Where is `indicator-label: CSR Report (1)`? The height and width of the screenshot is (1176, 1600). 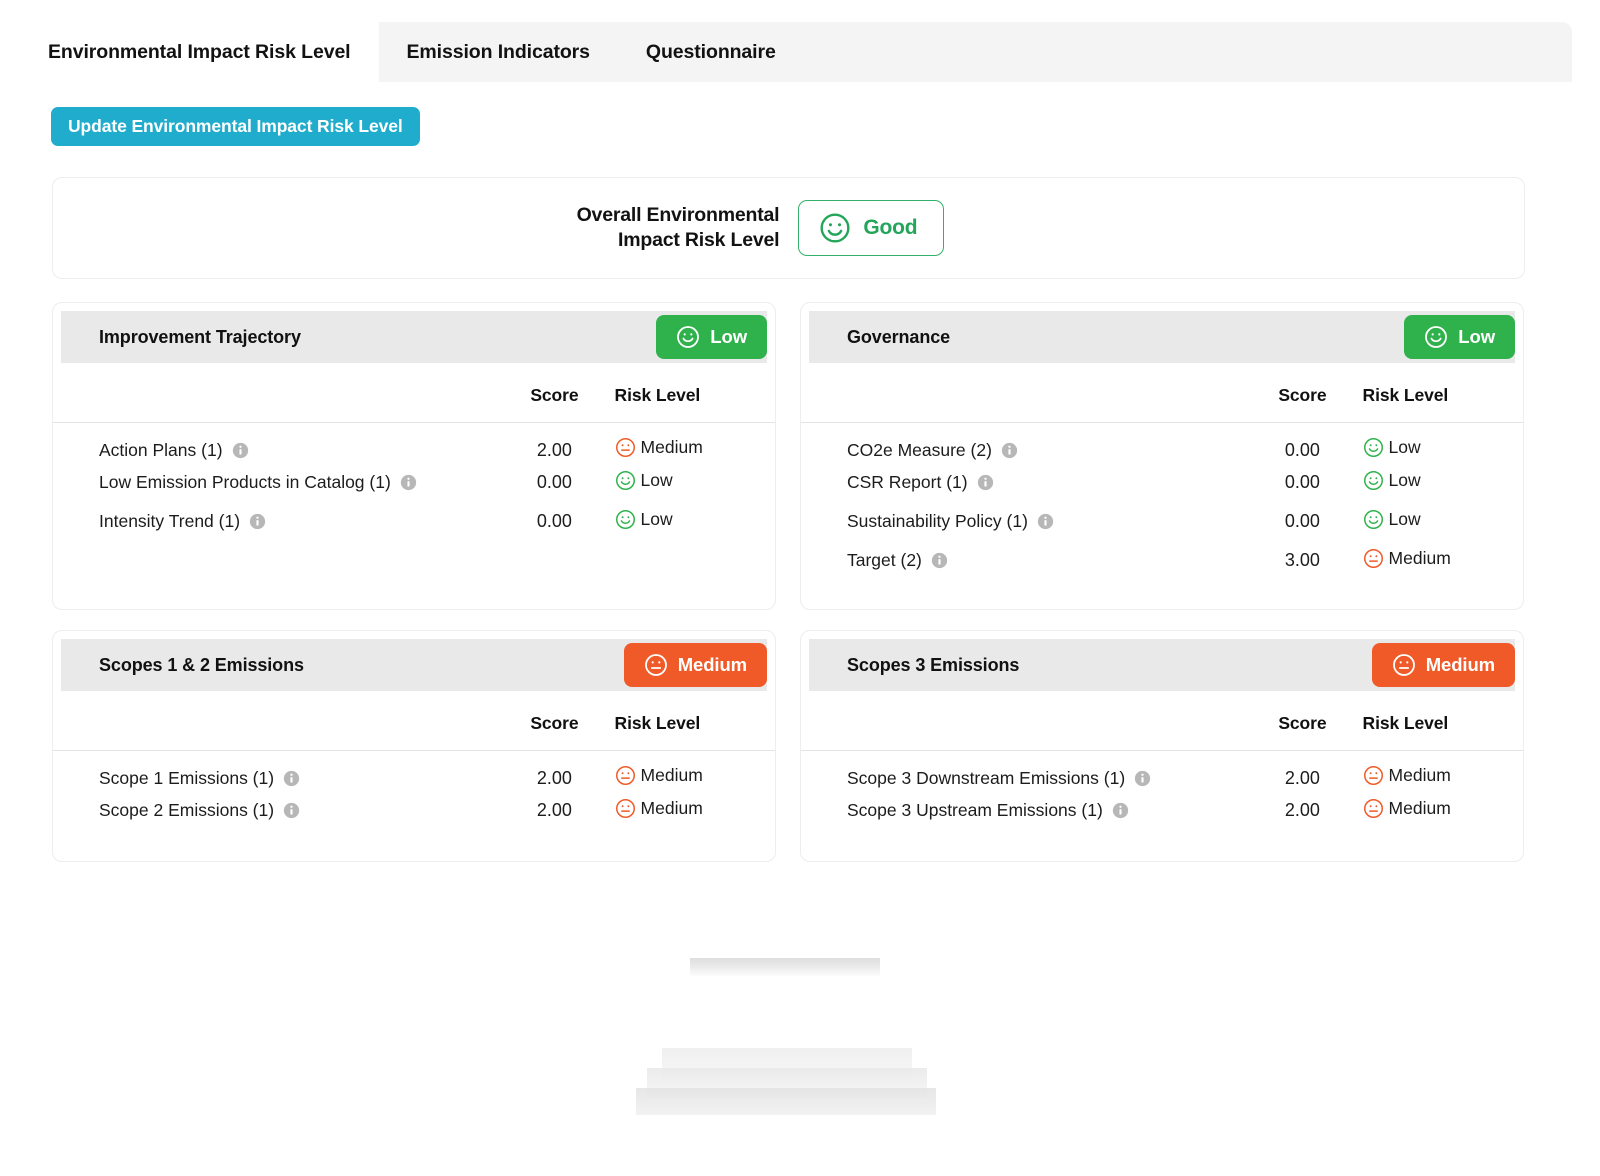 indicator-label: CSR Report (1) is located at coordinates (907, 482).